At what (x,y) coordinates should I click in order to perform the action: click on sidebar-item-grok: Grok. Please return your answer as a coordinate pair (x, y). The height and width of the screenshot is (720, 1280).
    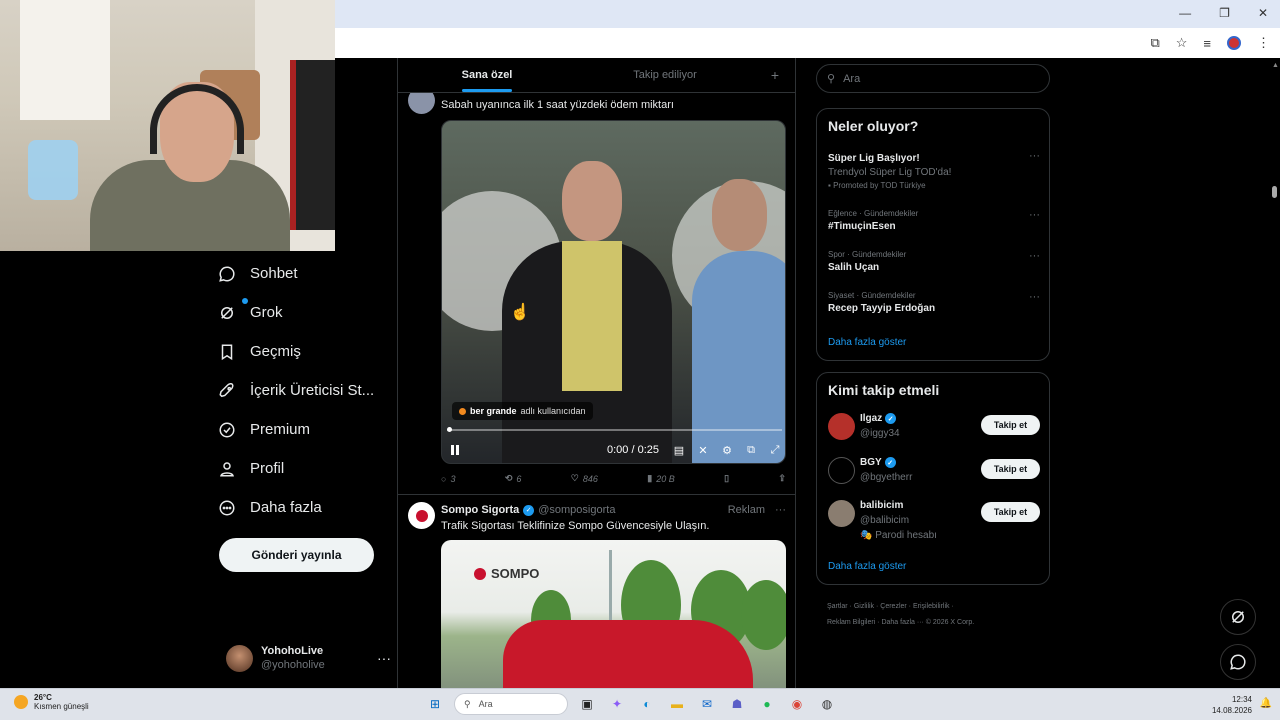
    Looking at the image, I should click on (303, 312).